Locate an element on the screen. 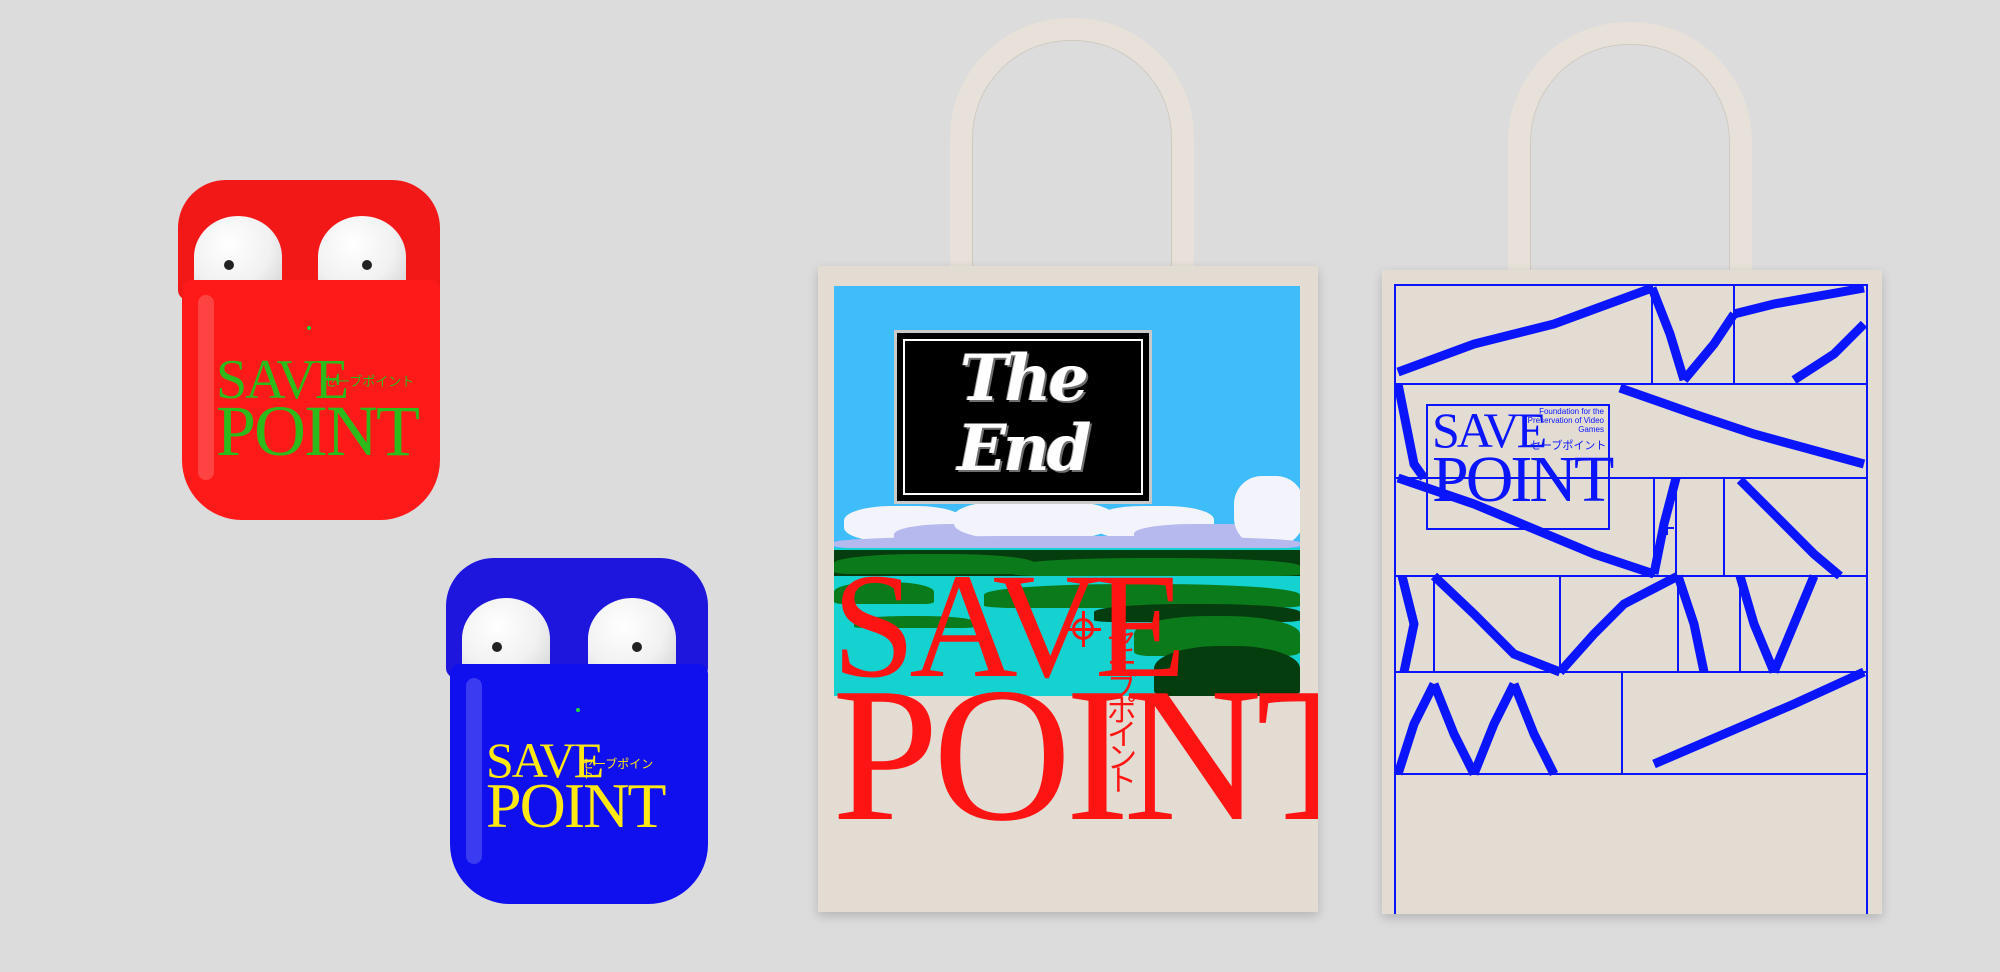 The height and width of the screenshot is (972, 2000). sign-title-the: The is located at coordinates (1024, 378).